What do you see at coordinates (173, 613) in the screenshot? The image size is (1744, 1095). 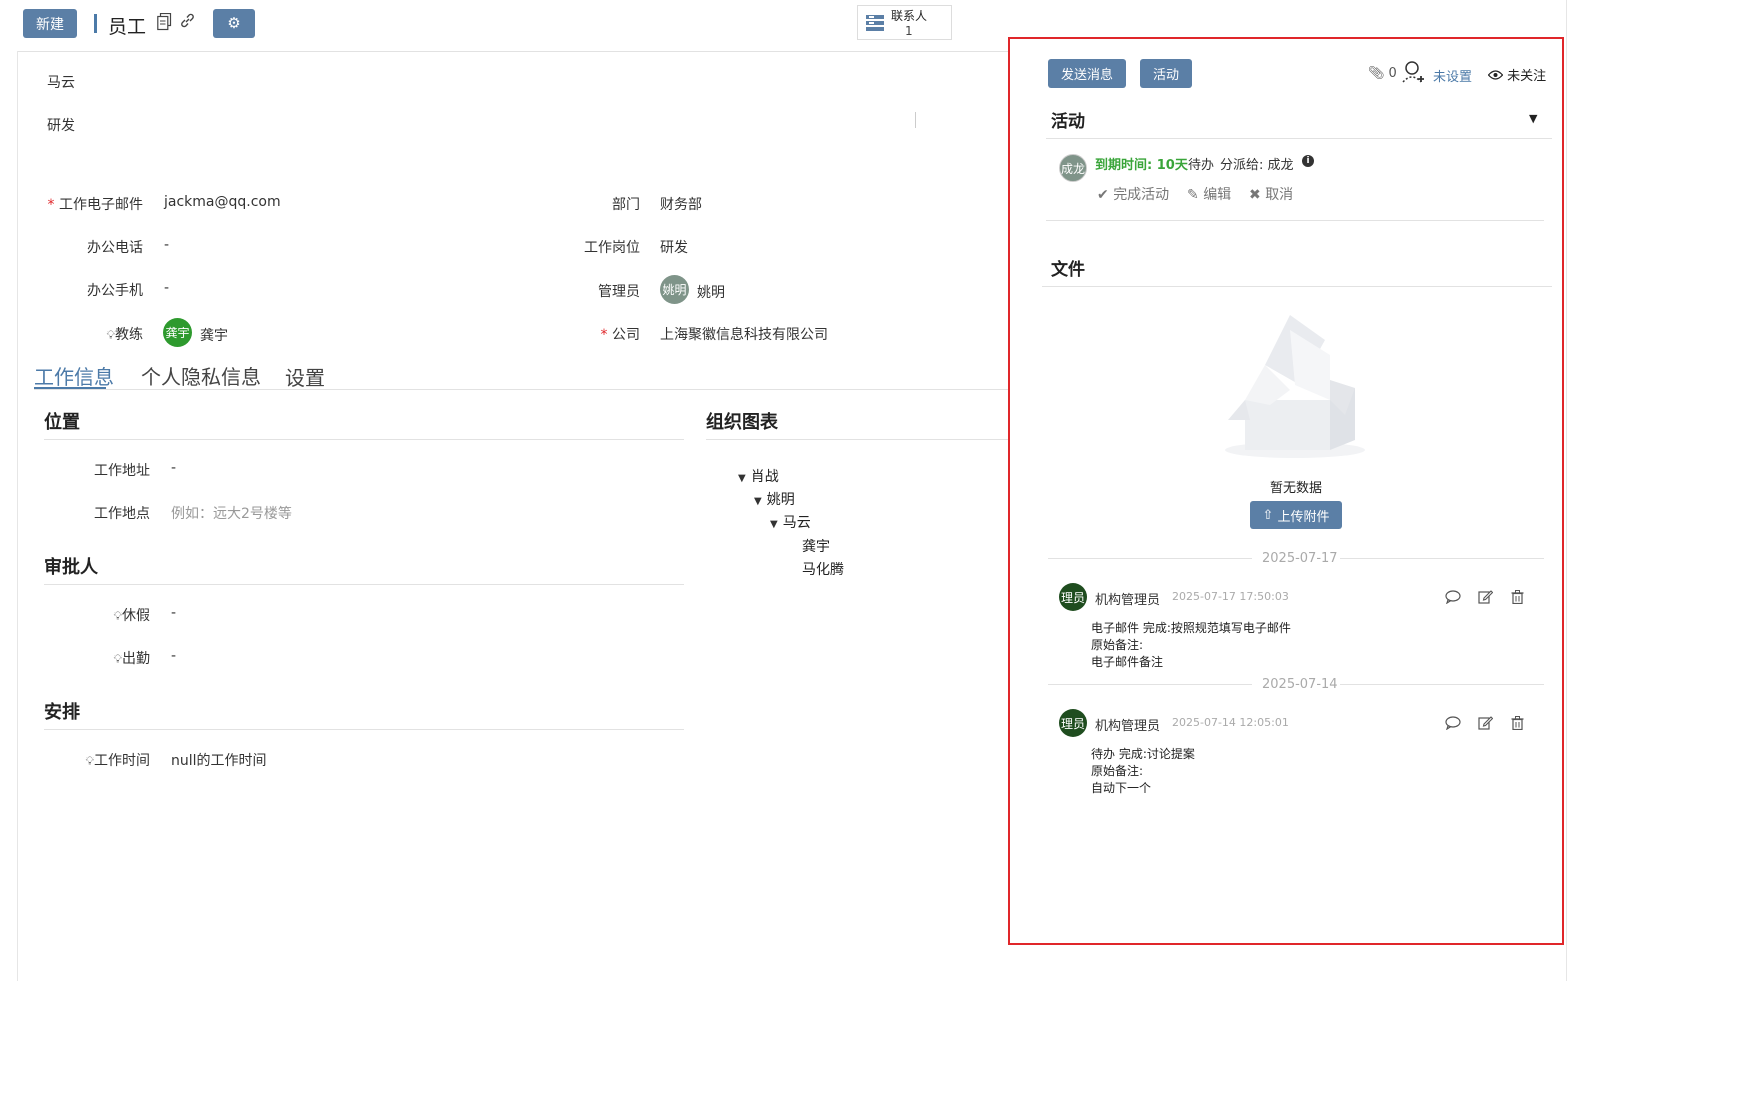 I see `leave-approver-field: -` at bounding box center [173, 613].